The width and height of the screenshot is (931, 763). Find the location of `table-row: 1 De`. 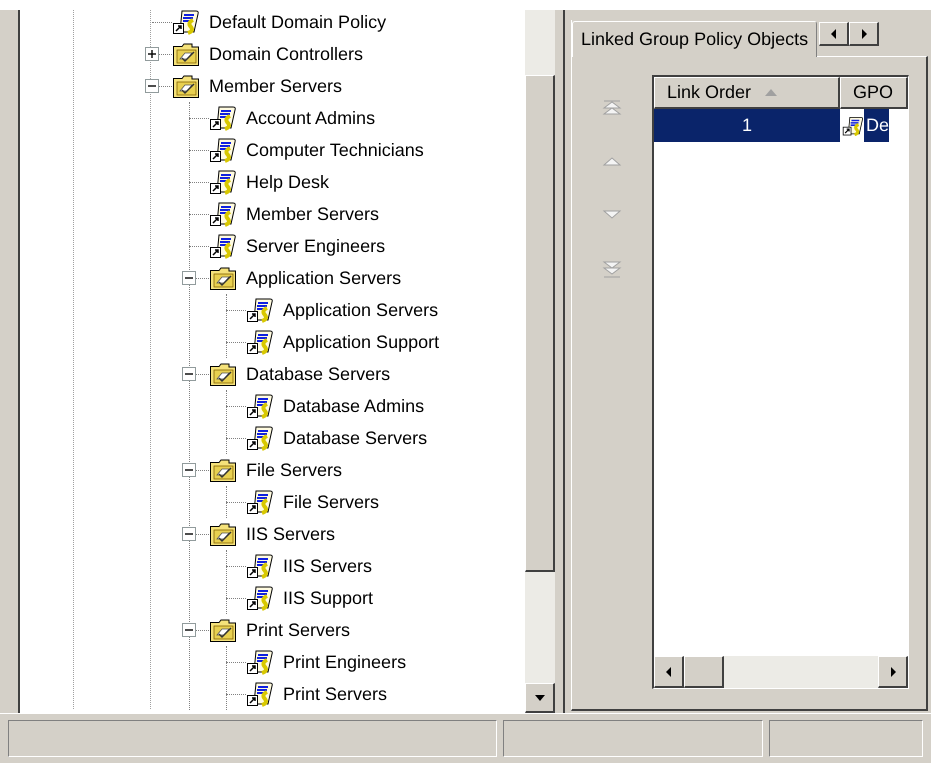

table-row: 1 De is located at coordinates (781, 125).